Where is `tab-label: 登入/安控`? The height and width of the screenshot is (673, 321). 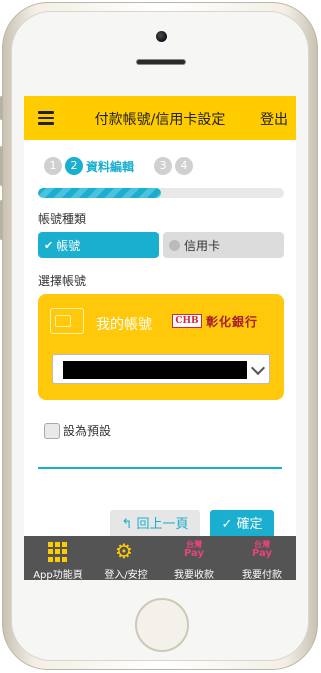
tab-label: 登入/安控 is located at coordinates (126, 575).